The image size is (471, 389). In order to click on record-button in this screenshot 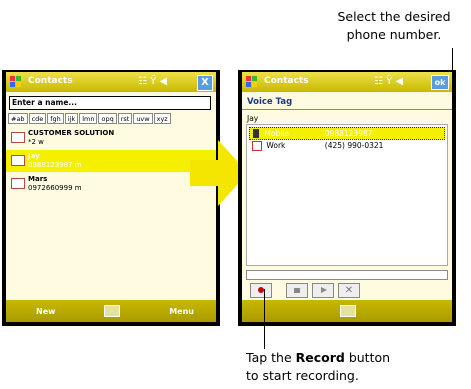, I will do `click(261, 290)`.